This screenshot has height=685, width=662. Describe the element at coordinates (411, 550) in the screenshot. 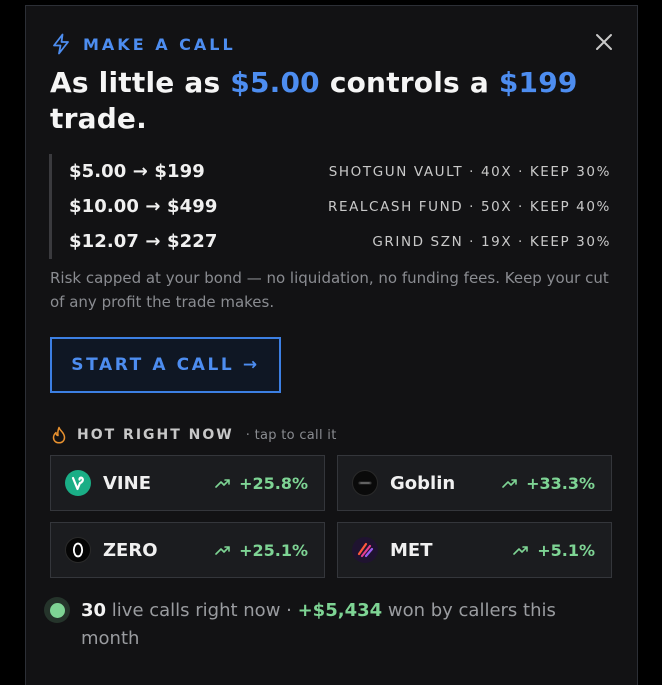

I see `token-name: MET` at that location.